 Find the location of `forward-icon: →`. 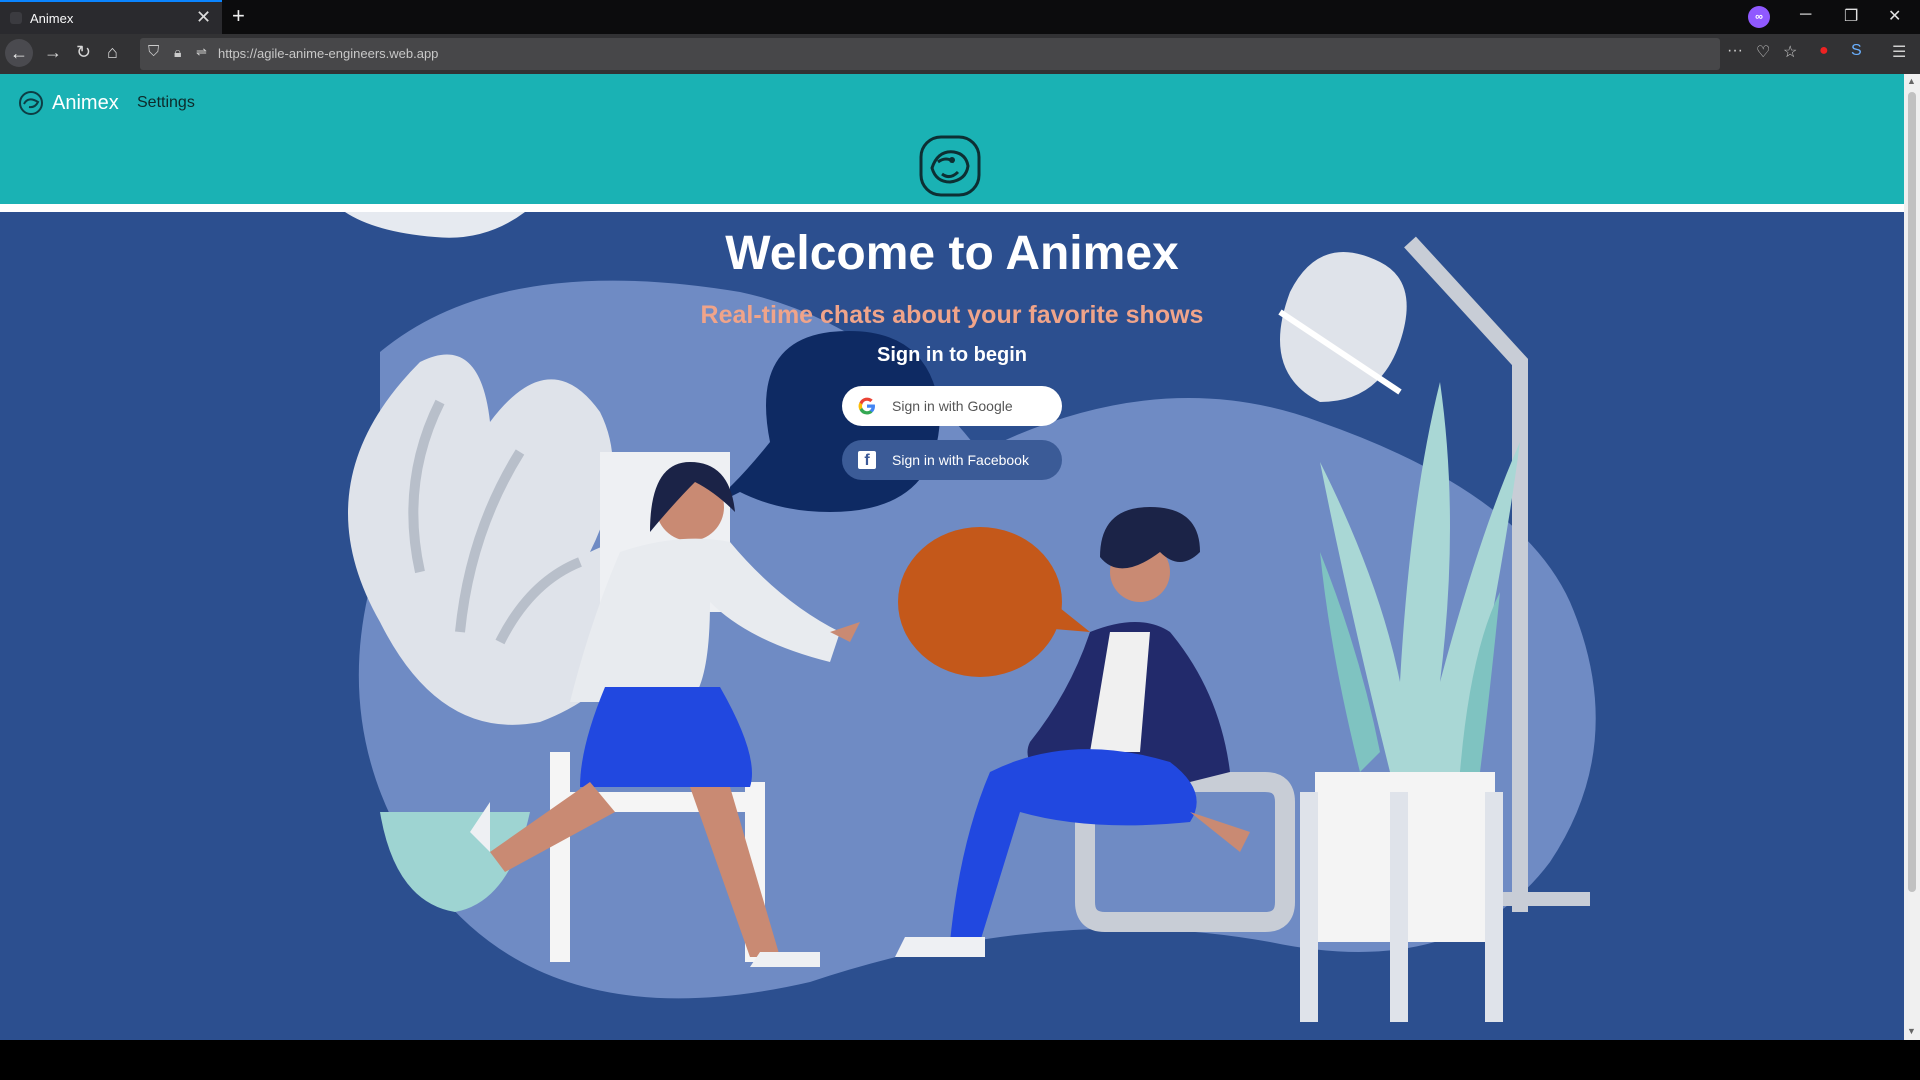

forward-icon: → is located at coordinates (53, 52).